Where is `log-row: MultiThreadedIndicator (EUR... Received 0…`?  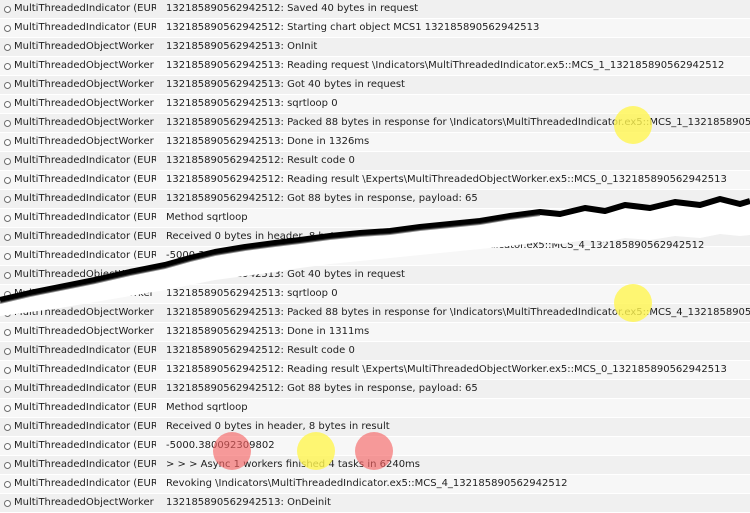 log-row: MultiThreadedIndicator (EUR... Received 0… is located at coordinates (375, 427).